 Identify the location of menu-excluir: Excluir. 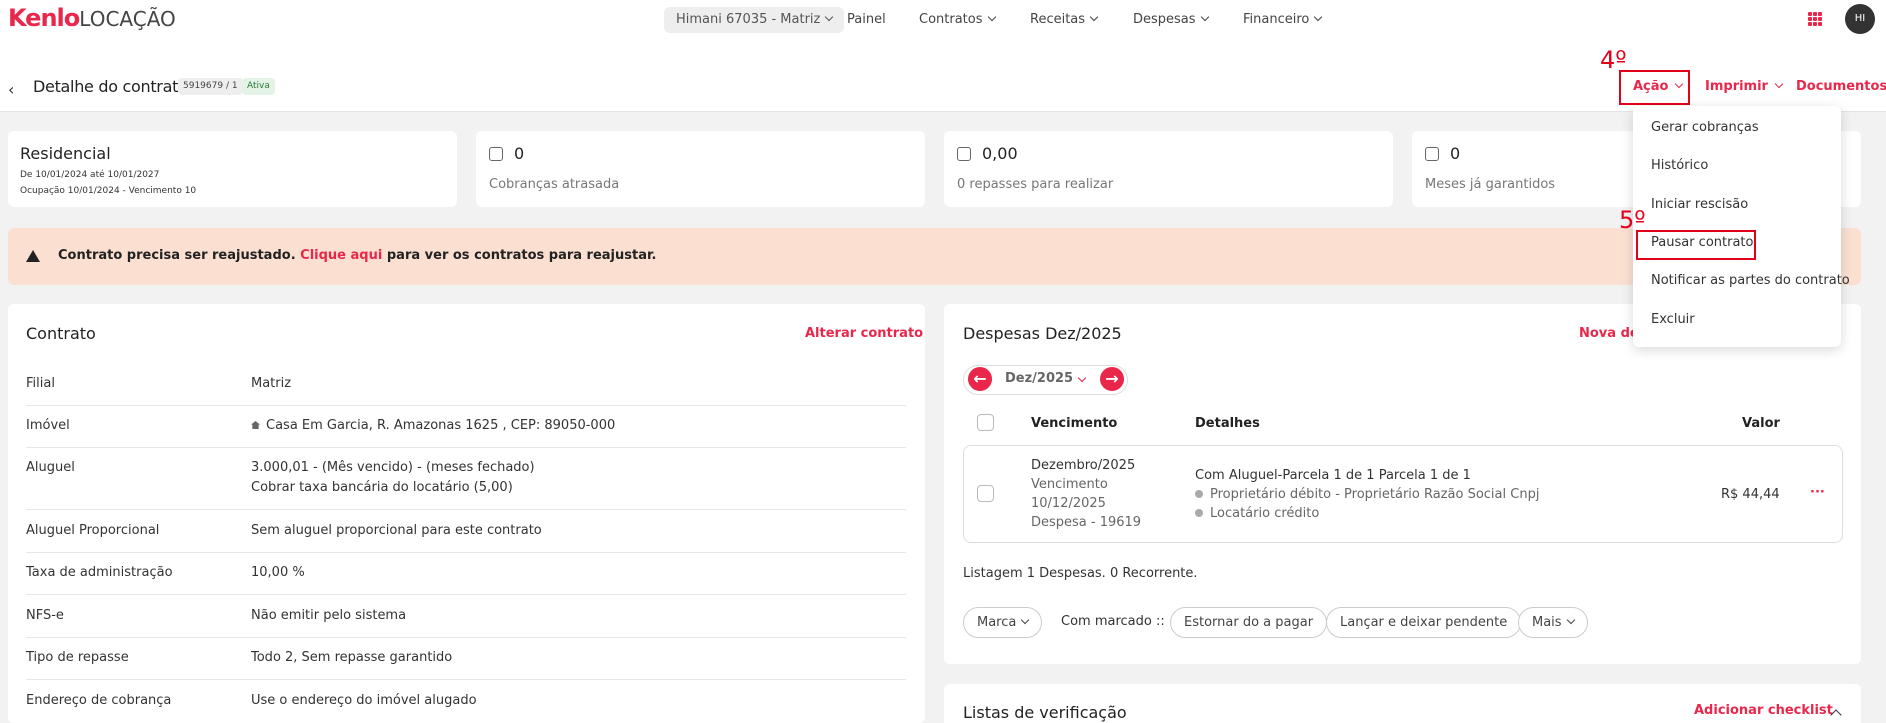
(1673, 319).